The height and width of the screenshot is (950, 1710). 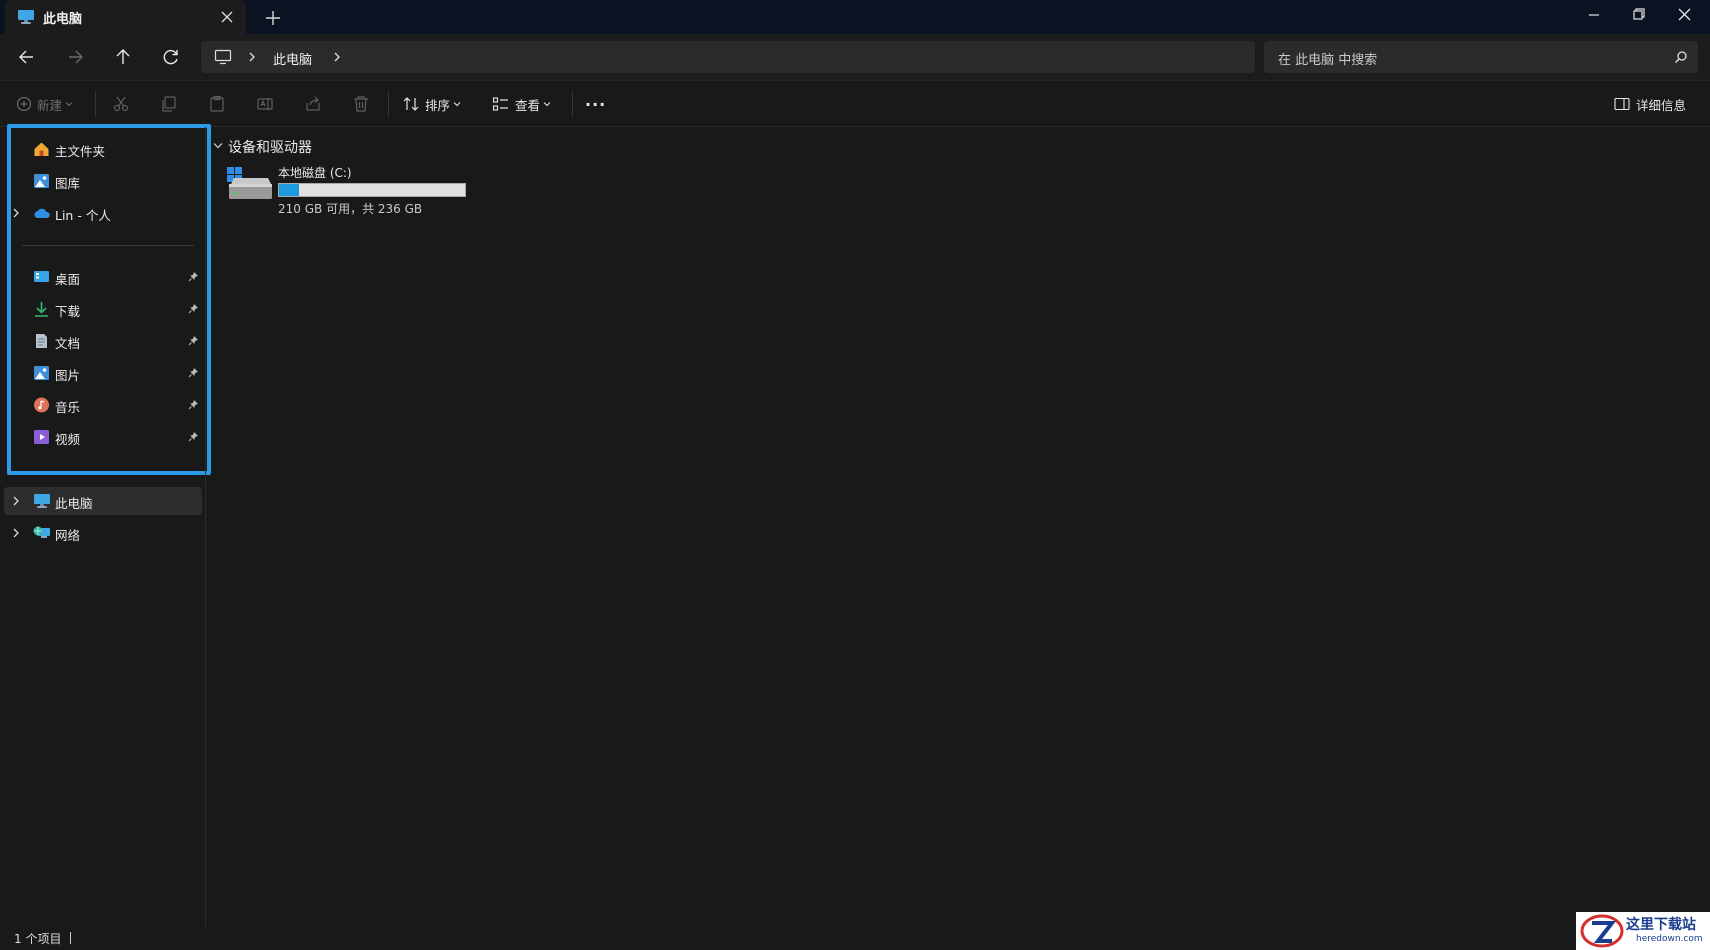 What do you see at coordinates (855, 938) in the screenshot?
I see `status-bar: 1 个项目` at bounding box center [855, 938].